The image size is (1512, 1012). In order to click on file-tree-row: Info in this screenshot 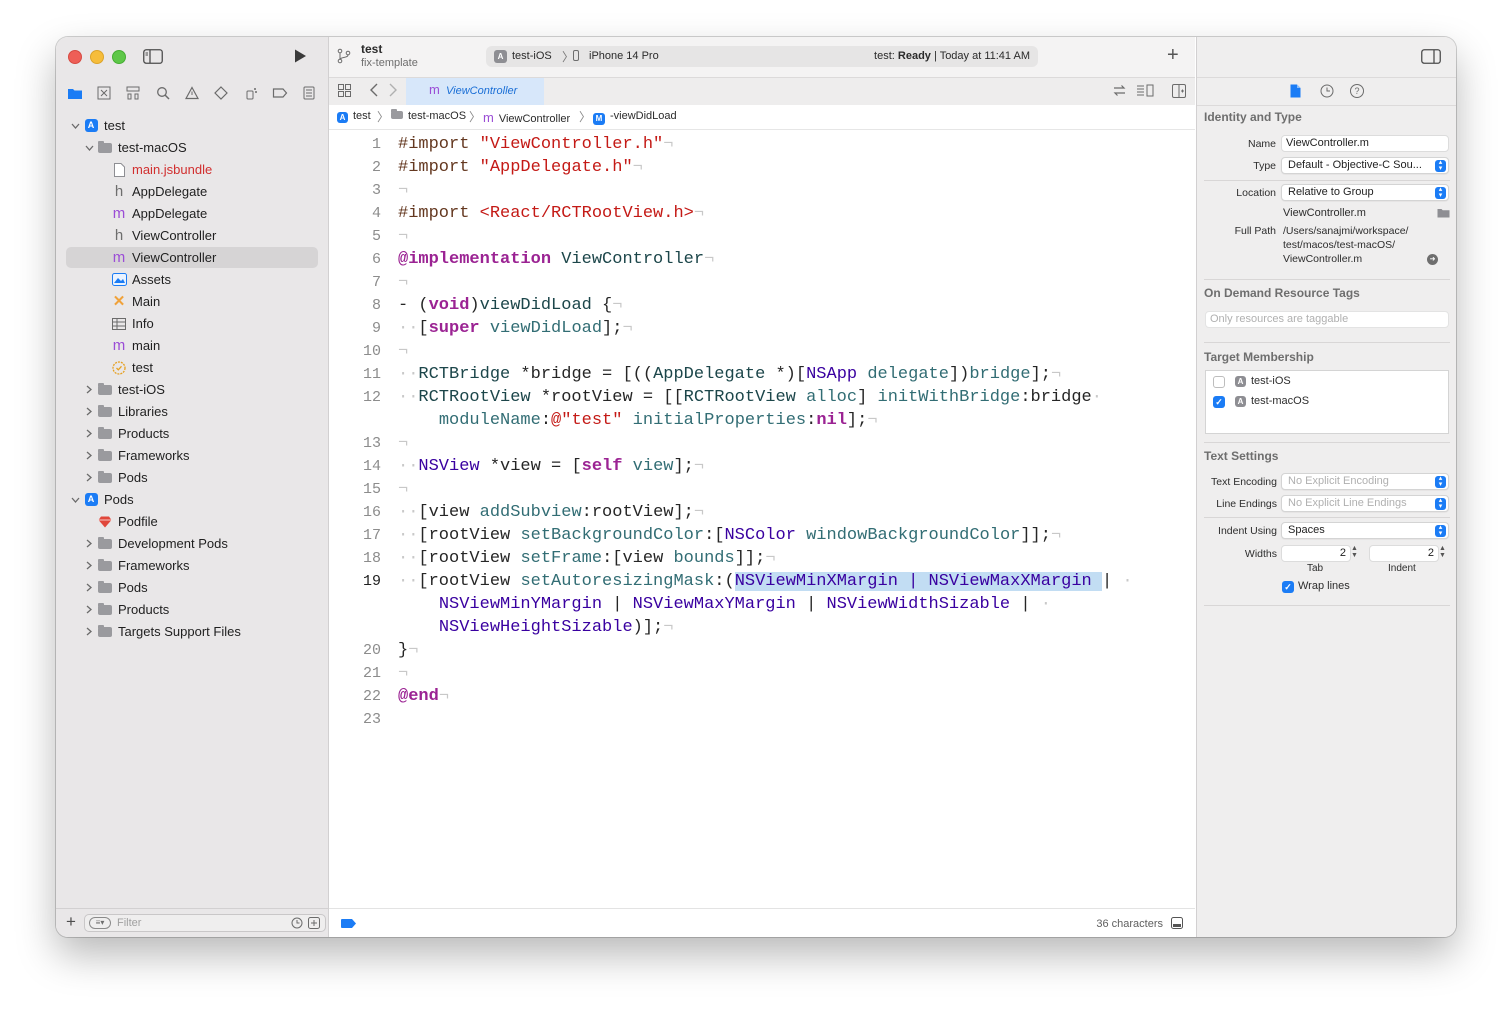, I will do `click(192, 323)`.